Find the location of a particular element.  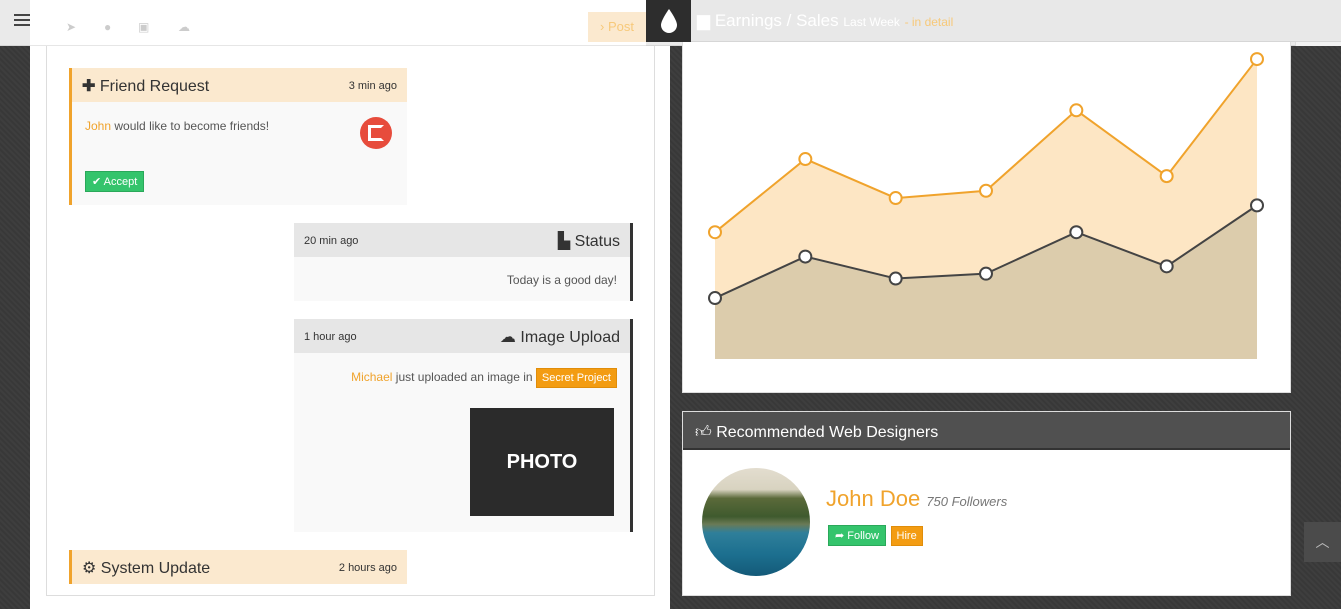

recommended-header: 👍︎ Recommended Web Designers is located at coordinates (986, 431).